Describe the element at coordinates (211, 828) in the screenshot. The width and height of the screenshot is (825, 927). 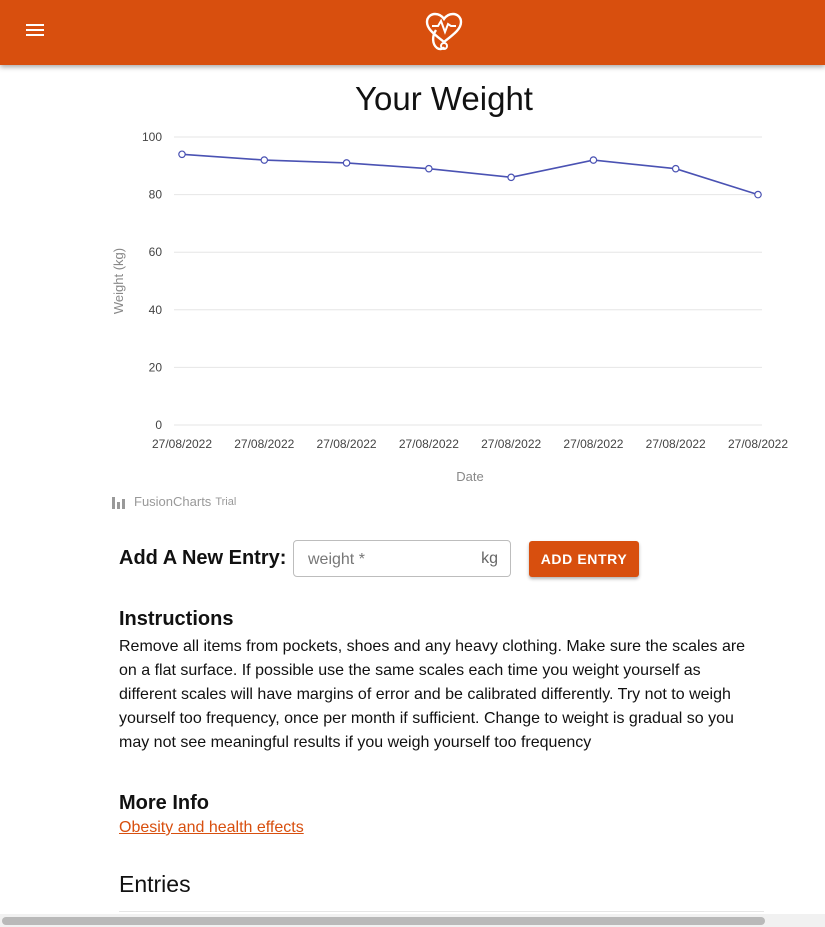
I see `obesity-health-link: Obesity and health effects` at that location.